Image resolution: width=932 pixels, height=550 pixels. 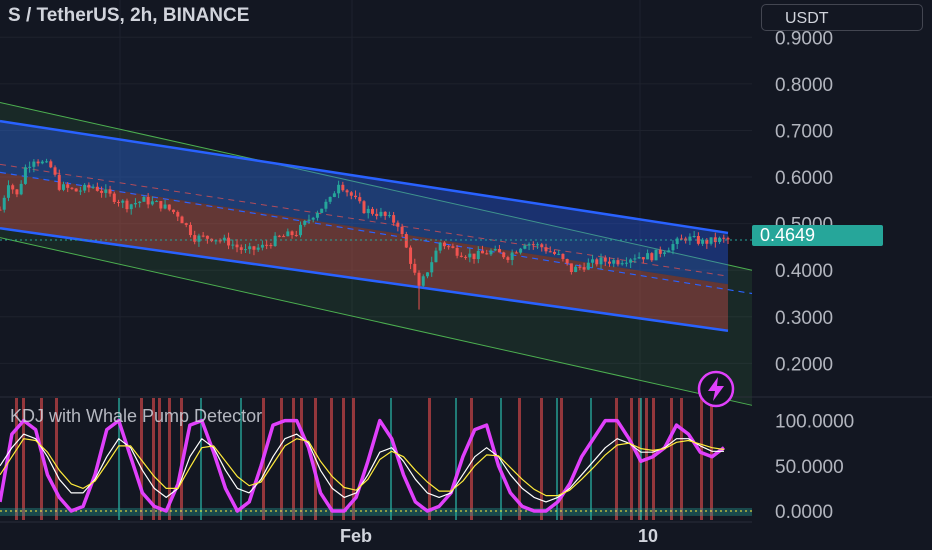 I want to click on y-axis-label: 0.4000, so click(x=804, y=271).